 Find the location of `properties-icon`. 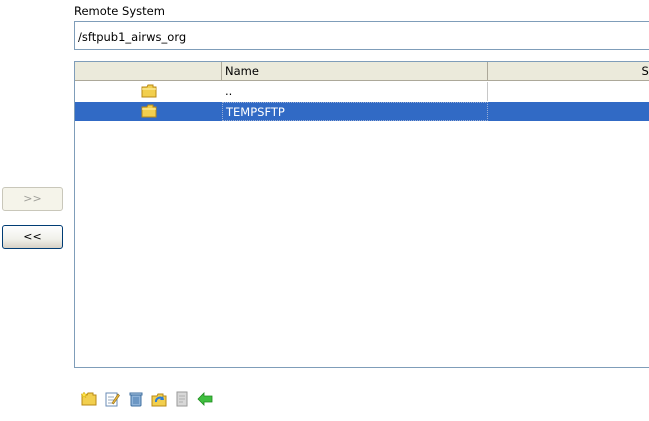

properties-icon is located at coordinates (182, 399).